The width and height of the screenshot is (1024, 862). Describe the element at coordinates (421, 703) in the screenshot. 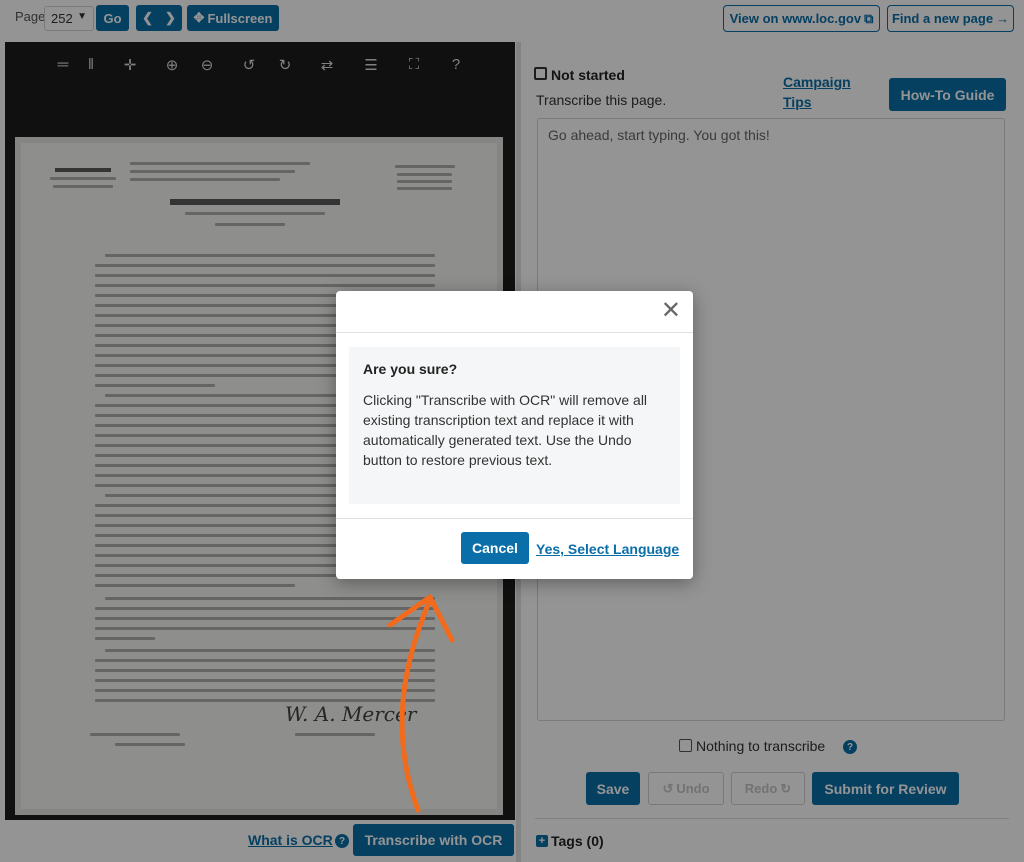

I see `annotation-arrow-icon` at that location.